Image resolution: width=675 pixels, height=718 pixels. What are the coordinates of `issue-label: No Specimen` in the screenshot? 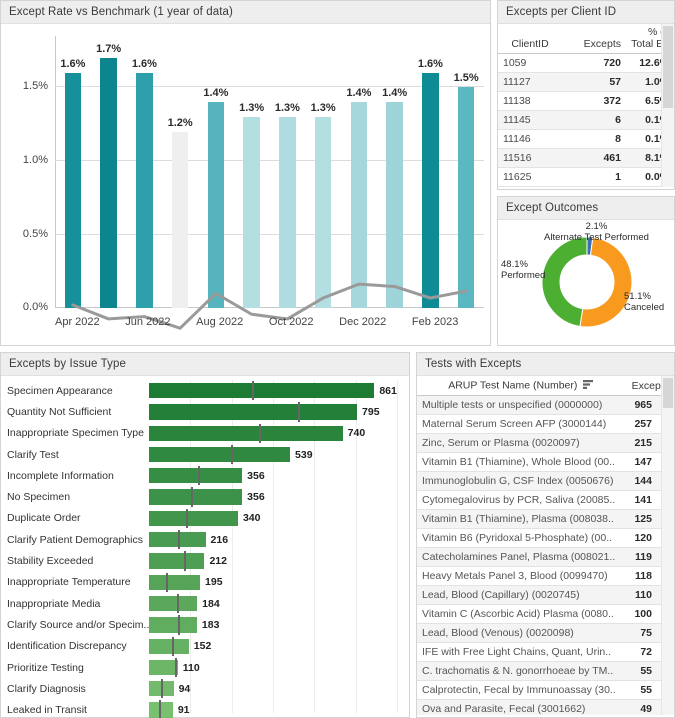 It's located at (39, 497).